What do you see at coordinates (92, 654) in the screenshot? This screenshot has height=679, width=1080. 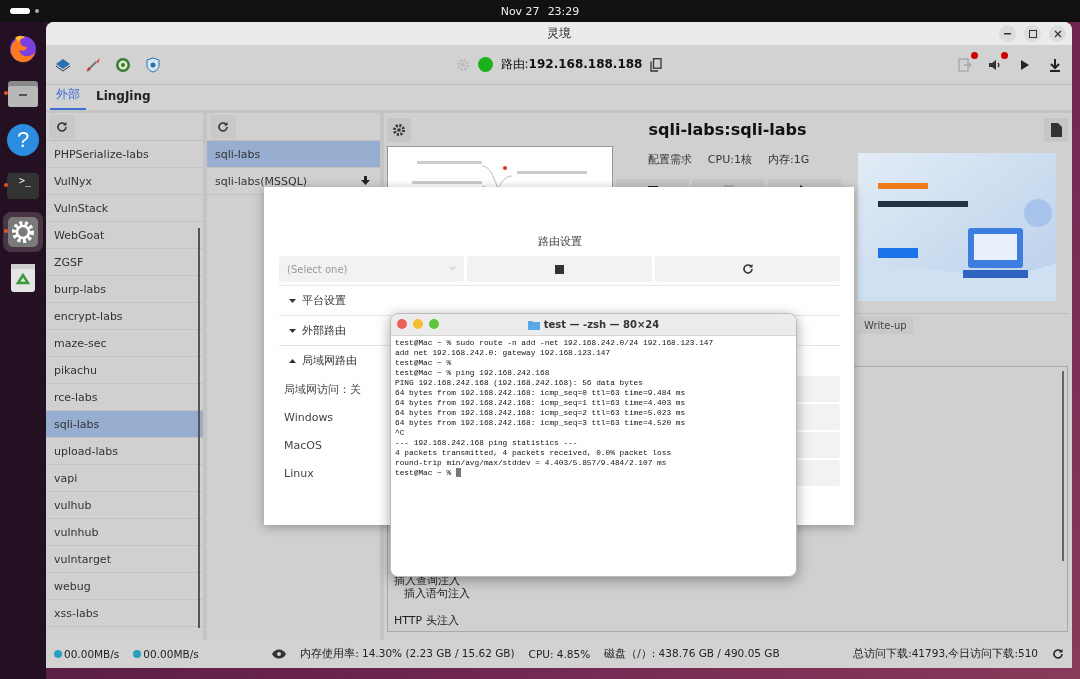 I see `upload-speed: 00.00MB/s` at bounding box center [92, 654].